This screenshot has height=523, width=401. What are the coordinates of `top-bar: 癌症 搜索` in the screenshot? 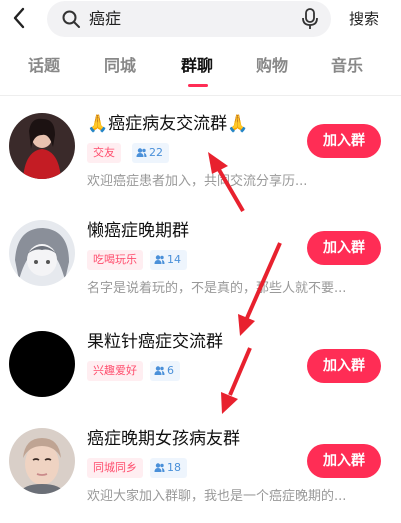 It's located at (200, 20).